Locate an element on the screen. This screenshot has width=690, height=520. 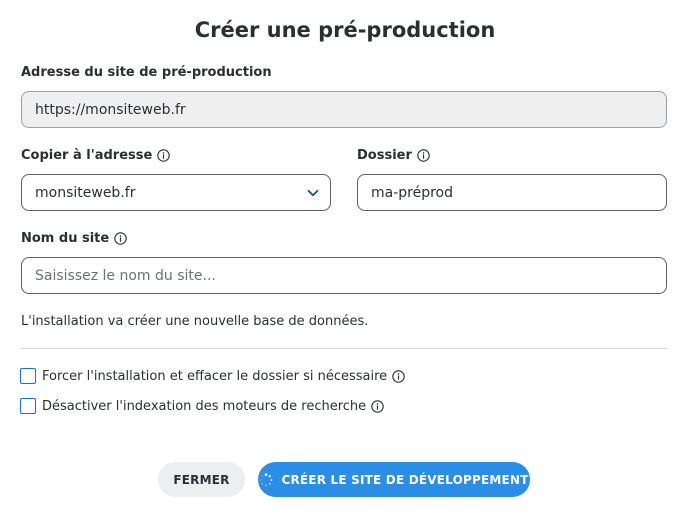
spinner-icon is located at coordinates (266, 479).